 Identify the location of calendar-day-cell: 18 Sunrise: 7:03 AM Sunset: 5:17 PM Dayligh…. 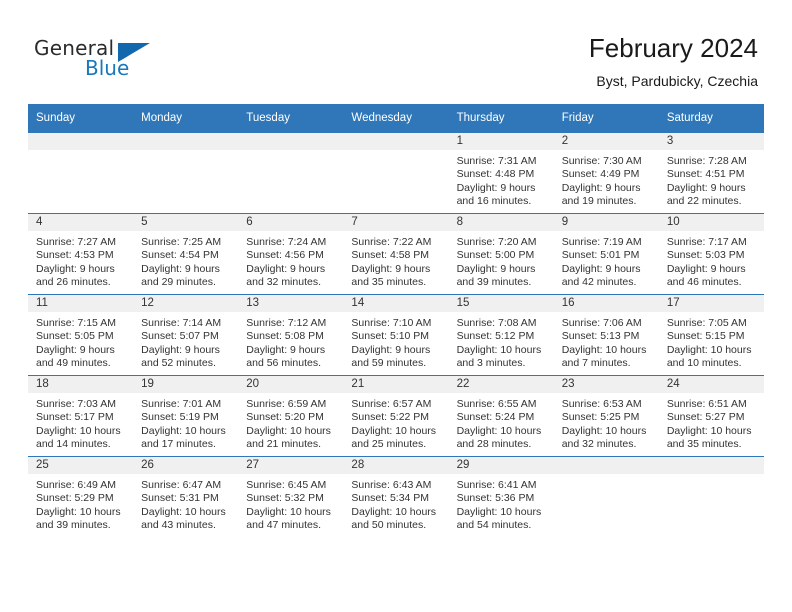
(81, 416).